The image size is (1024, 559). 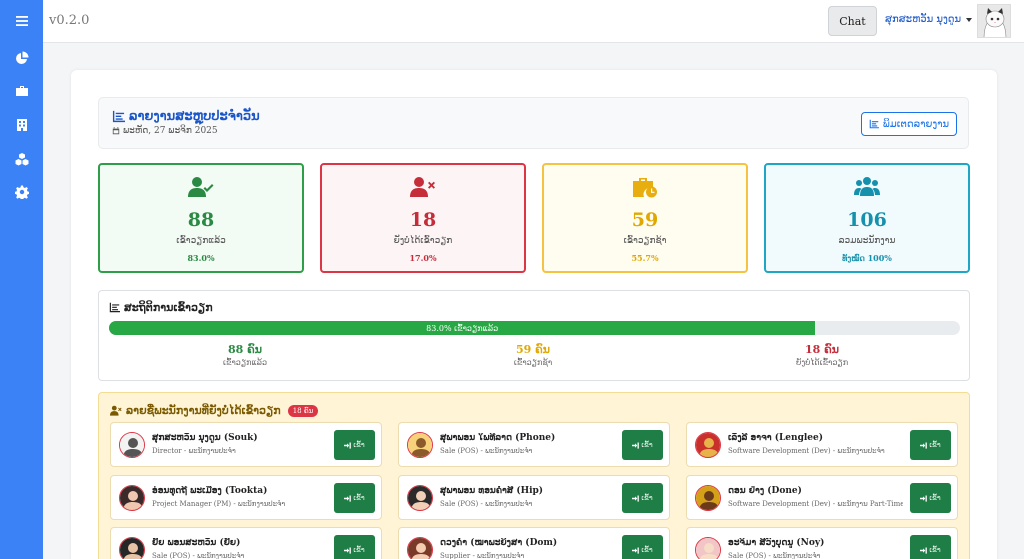 I want to click on top-navbar: v0.2.0 Chat ສຸກສະຫວັນ ນຸງດູນ, so click(x=533, y=21).